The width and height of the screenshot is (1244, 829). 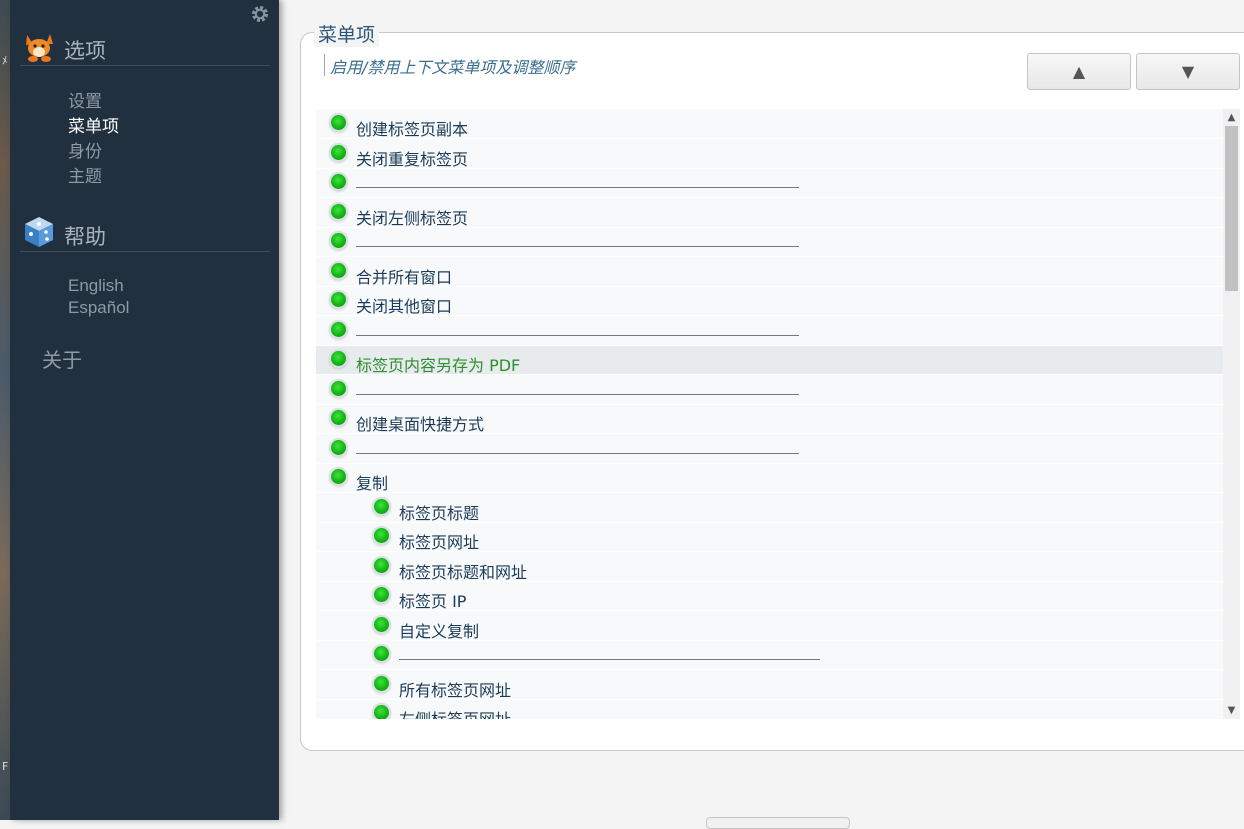 I want to click on menu-item-label: 标签页内容另存为 PDF, so click(x=438, y=365).